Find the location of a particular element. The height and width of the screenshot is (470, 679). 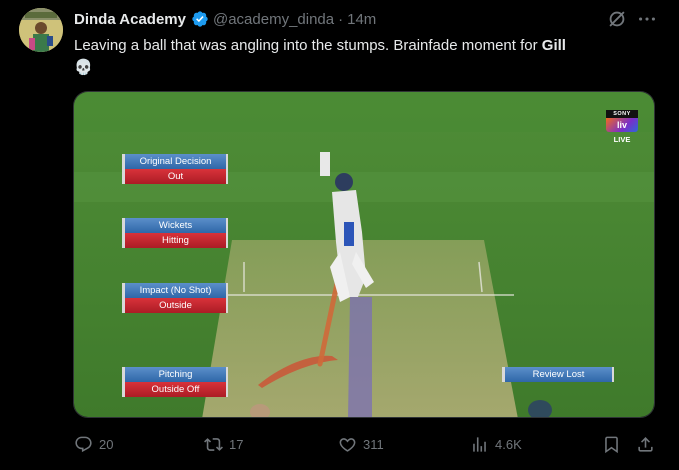

drs-panel-value: Outside is located at coordinates (175, 305).